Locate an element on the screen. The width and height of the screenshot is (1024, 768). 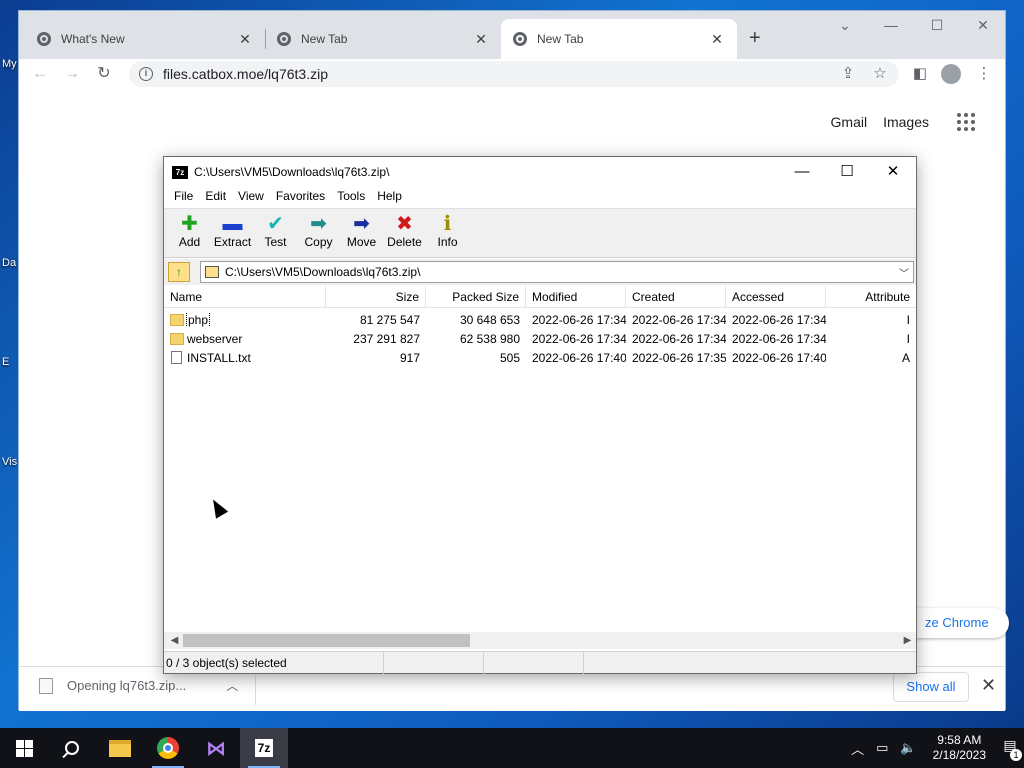
path-combobox: C:\Users\VM5\Downloads\lq76t3.zip\ ﹀ is located at coordinates (557, 272).